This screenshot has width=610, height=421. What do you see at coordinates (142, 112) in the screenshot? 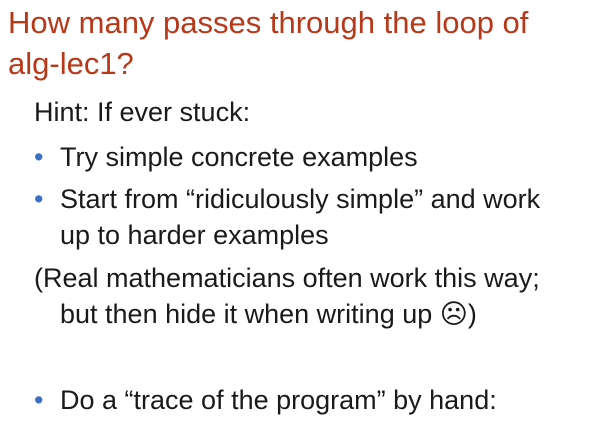
I see `hint-text: Hint: If ever stuck:` at bounding box center [142, 112].